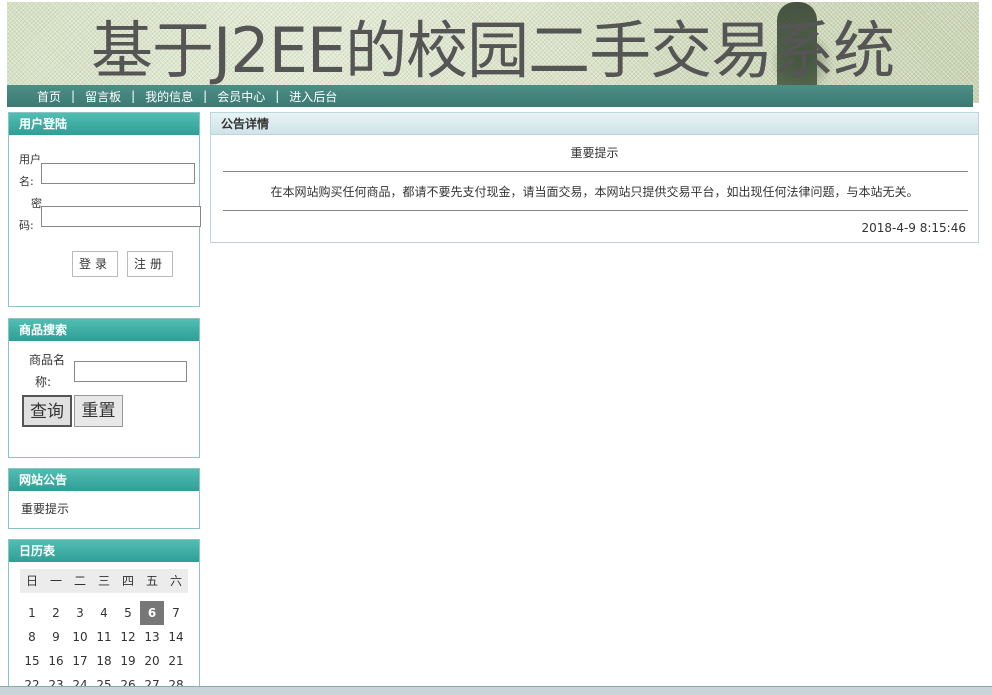  I want to click on password-label-line2: 码:, so click(26, 225).